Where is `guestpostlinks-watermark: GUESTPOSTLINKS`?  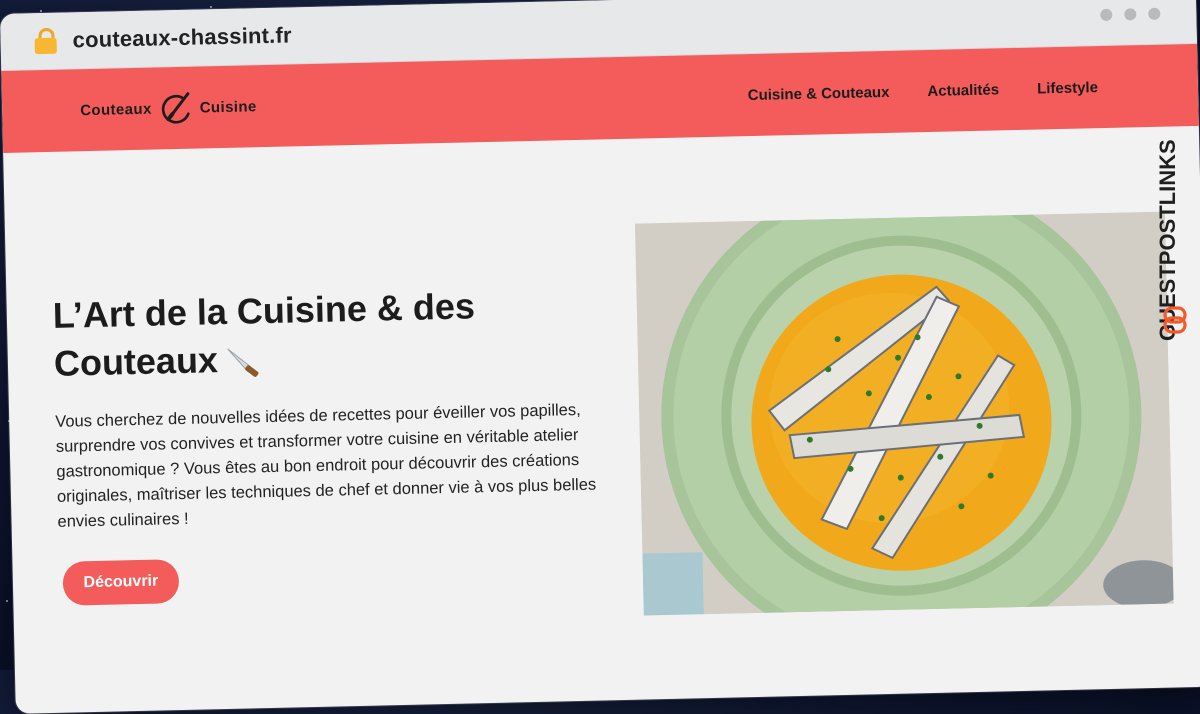
guestpostlinks-watermark: GUESTPOSTLINKS is located at coordinates (1172, 240).